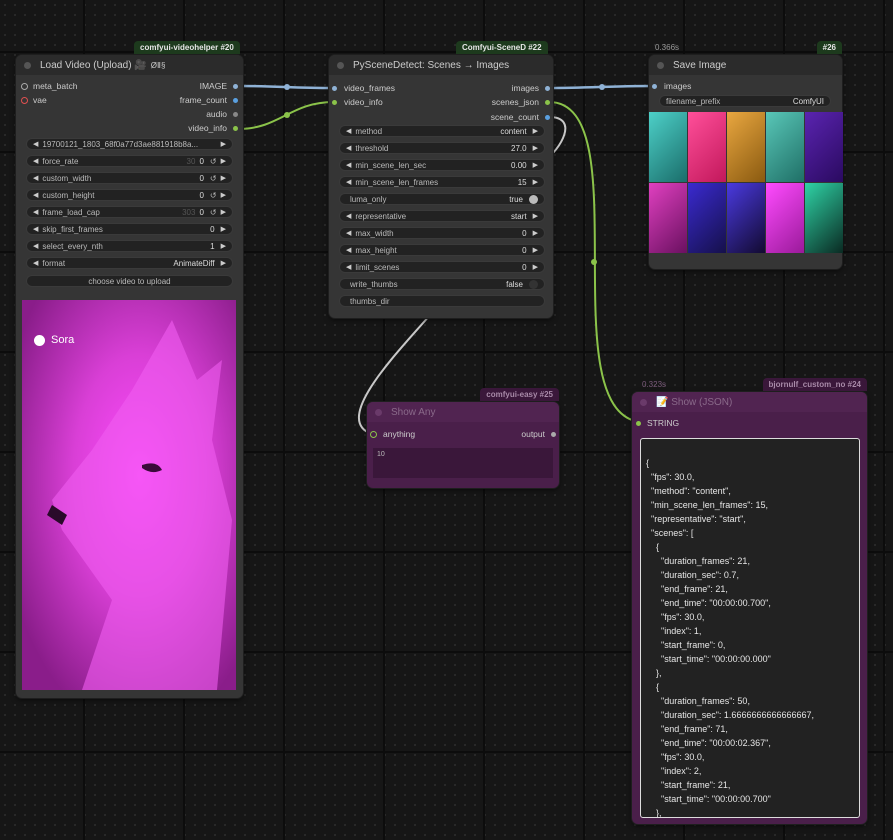  Describe the element at coordinates (49, 86) in the screenshot. I see `input-meta-batch: meta_batch` at that location.